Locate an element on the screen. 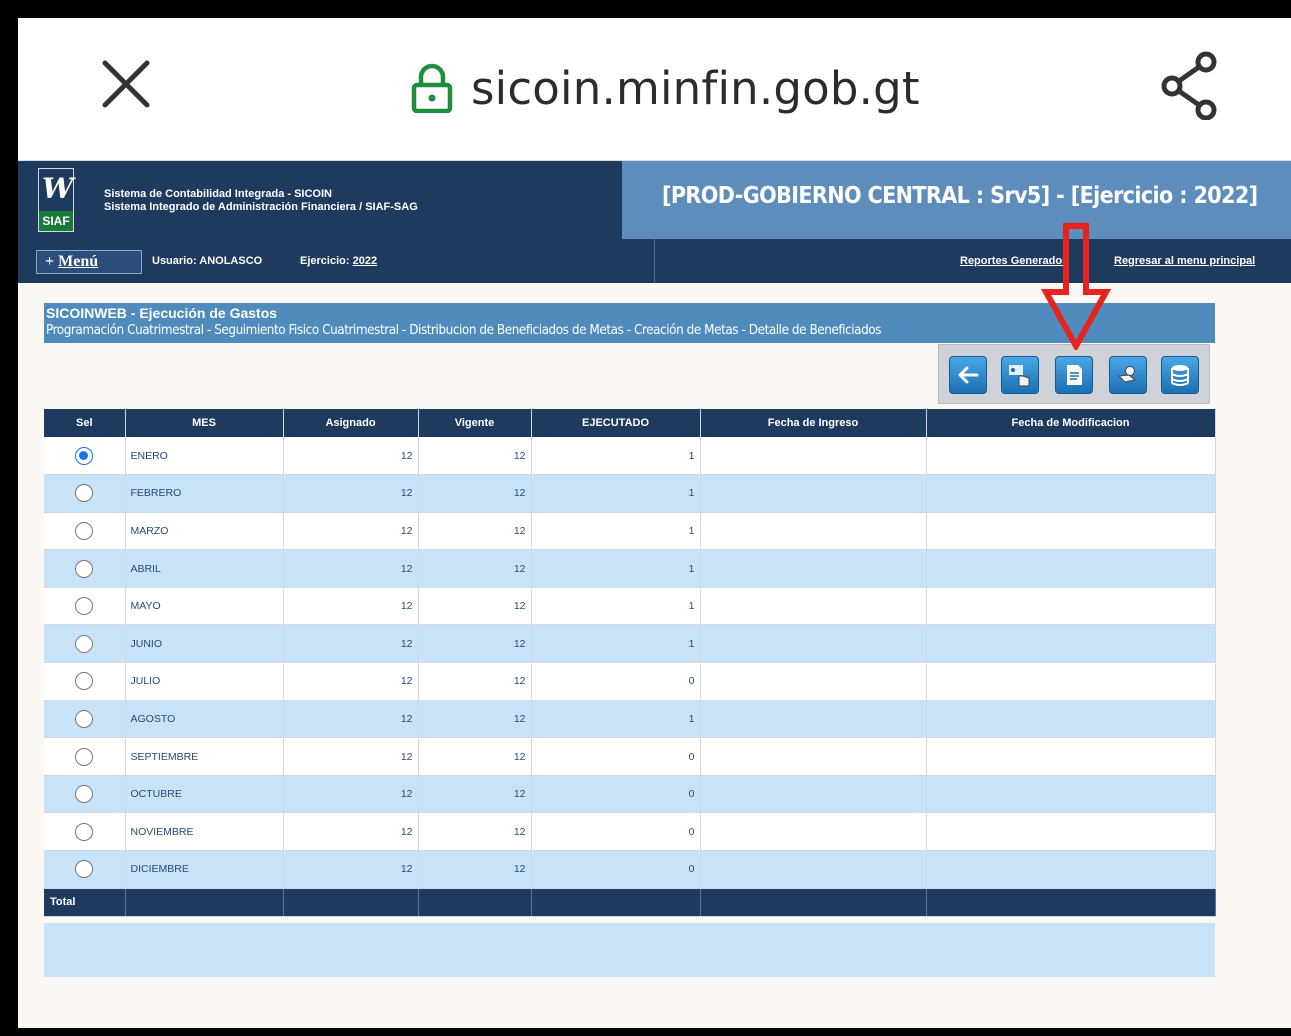 The height and width of the screenshot is (1036, 1291). hand-select-icon is located at coordinates (1020, 375).